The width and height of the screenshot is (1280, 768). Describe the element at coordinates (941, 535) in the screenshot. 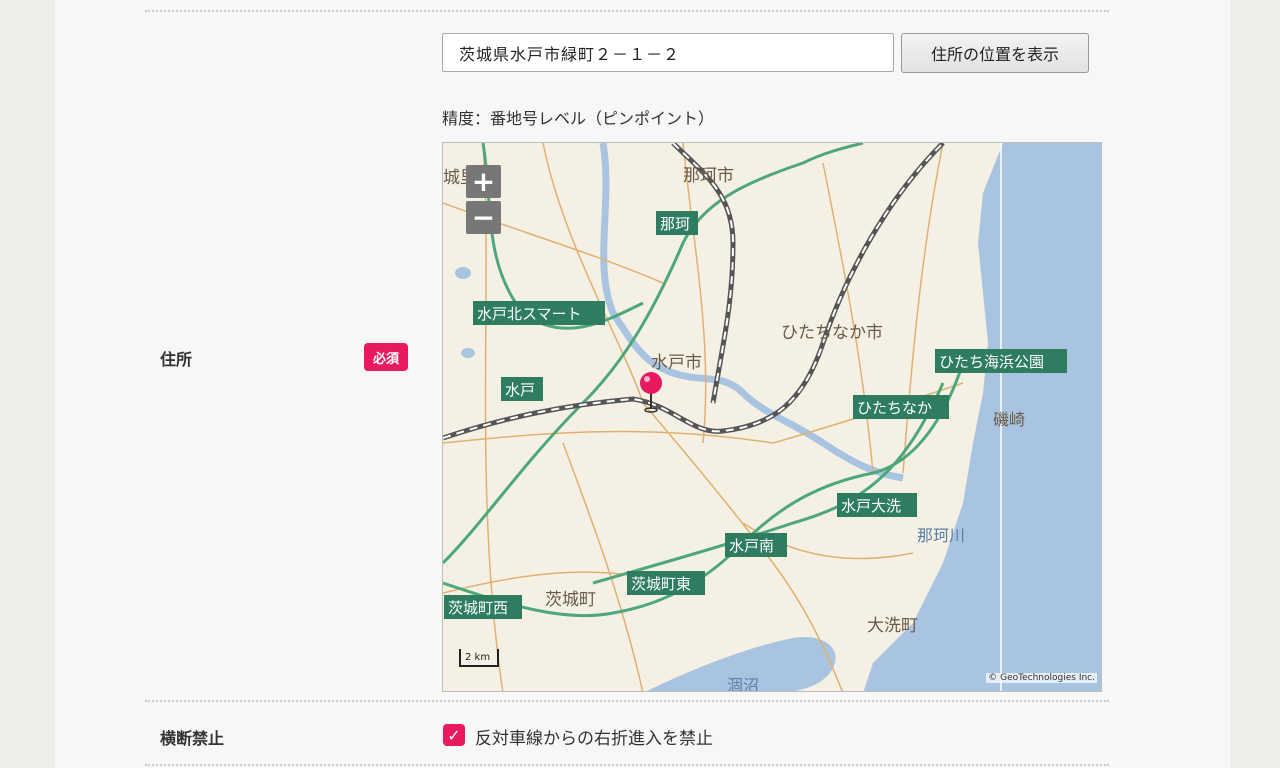

I see `map-label-place: 那珂川` at that location.